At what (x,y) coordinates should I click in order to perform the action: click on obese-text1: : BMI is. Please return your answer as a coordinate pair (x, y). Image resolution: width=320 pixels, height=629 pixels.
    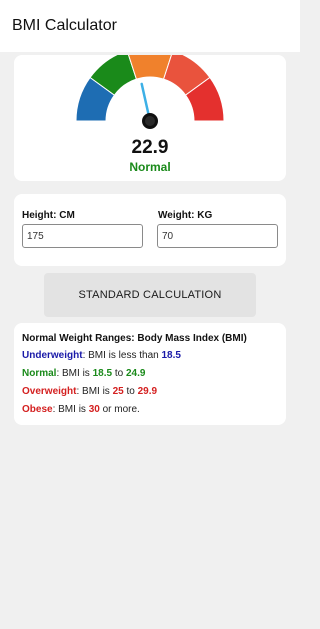
    Looking at the image, I should click on (70, 409).